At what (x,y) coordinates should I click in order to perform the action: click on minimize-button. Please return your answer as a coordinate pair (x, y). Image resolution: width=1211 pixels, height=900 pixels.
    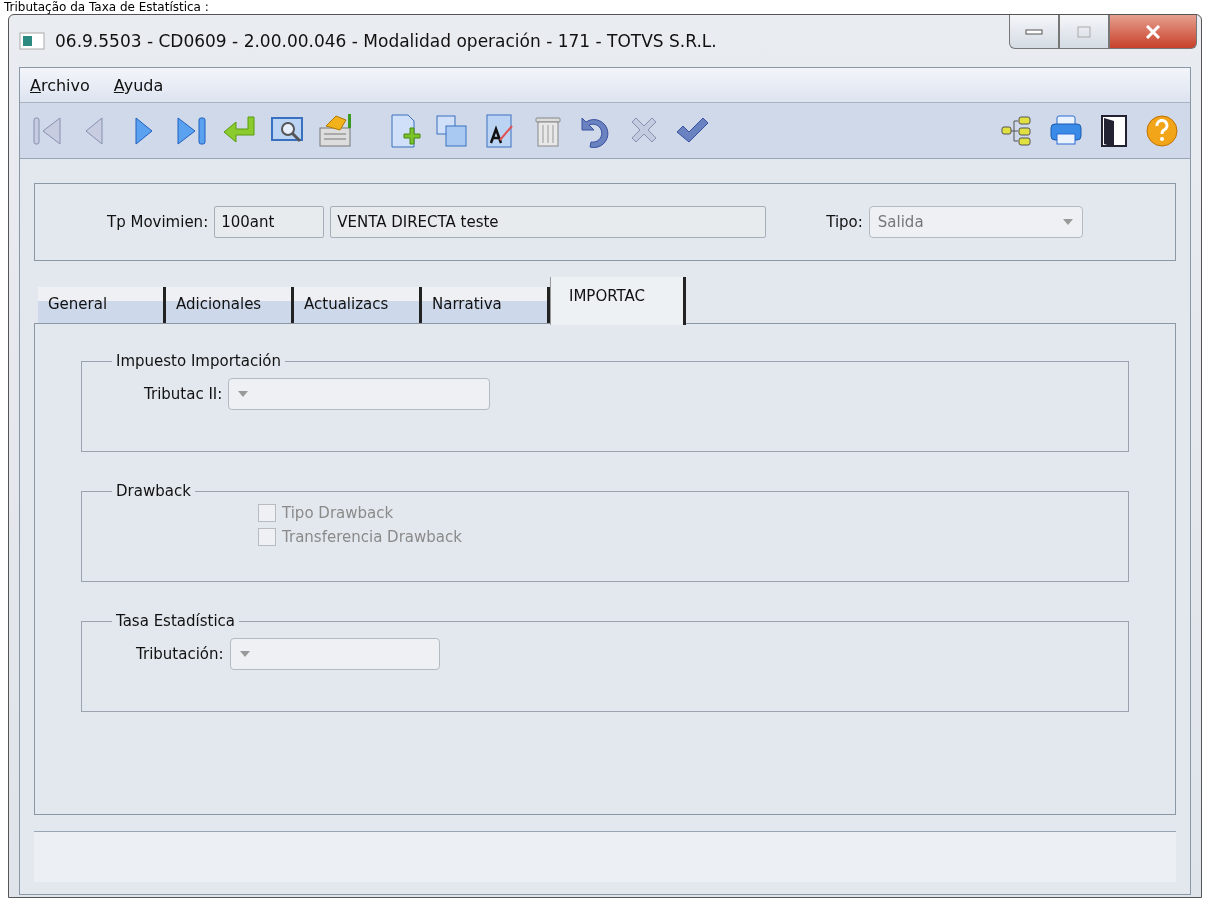
    Looking at the image, I should click on (1034, 32).